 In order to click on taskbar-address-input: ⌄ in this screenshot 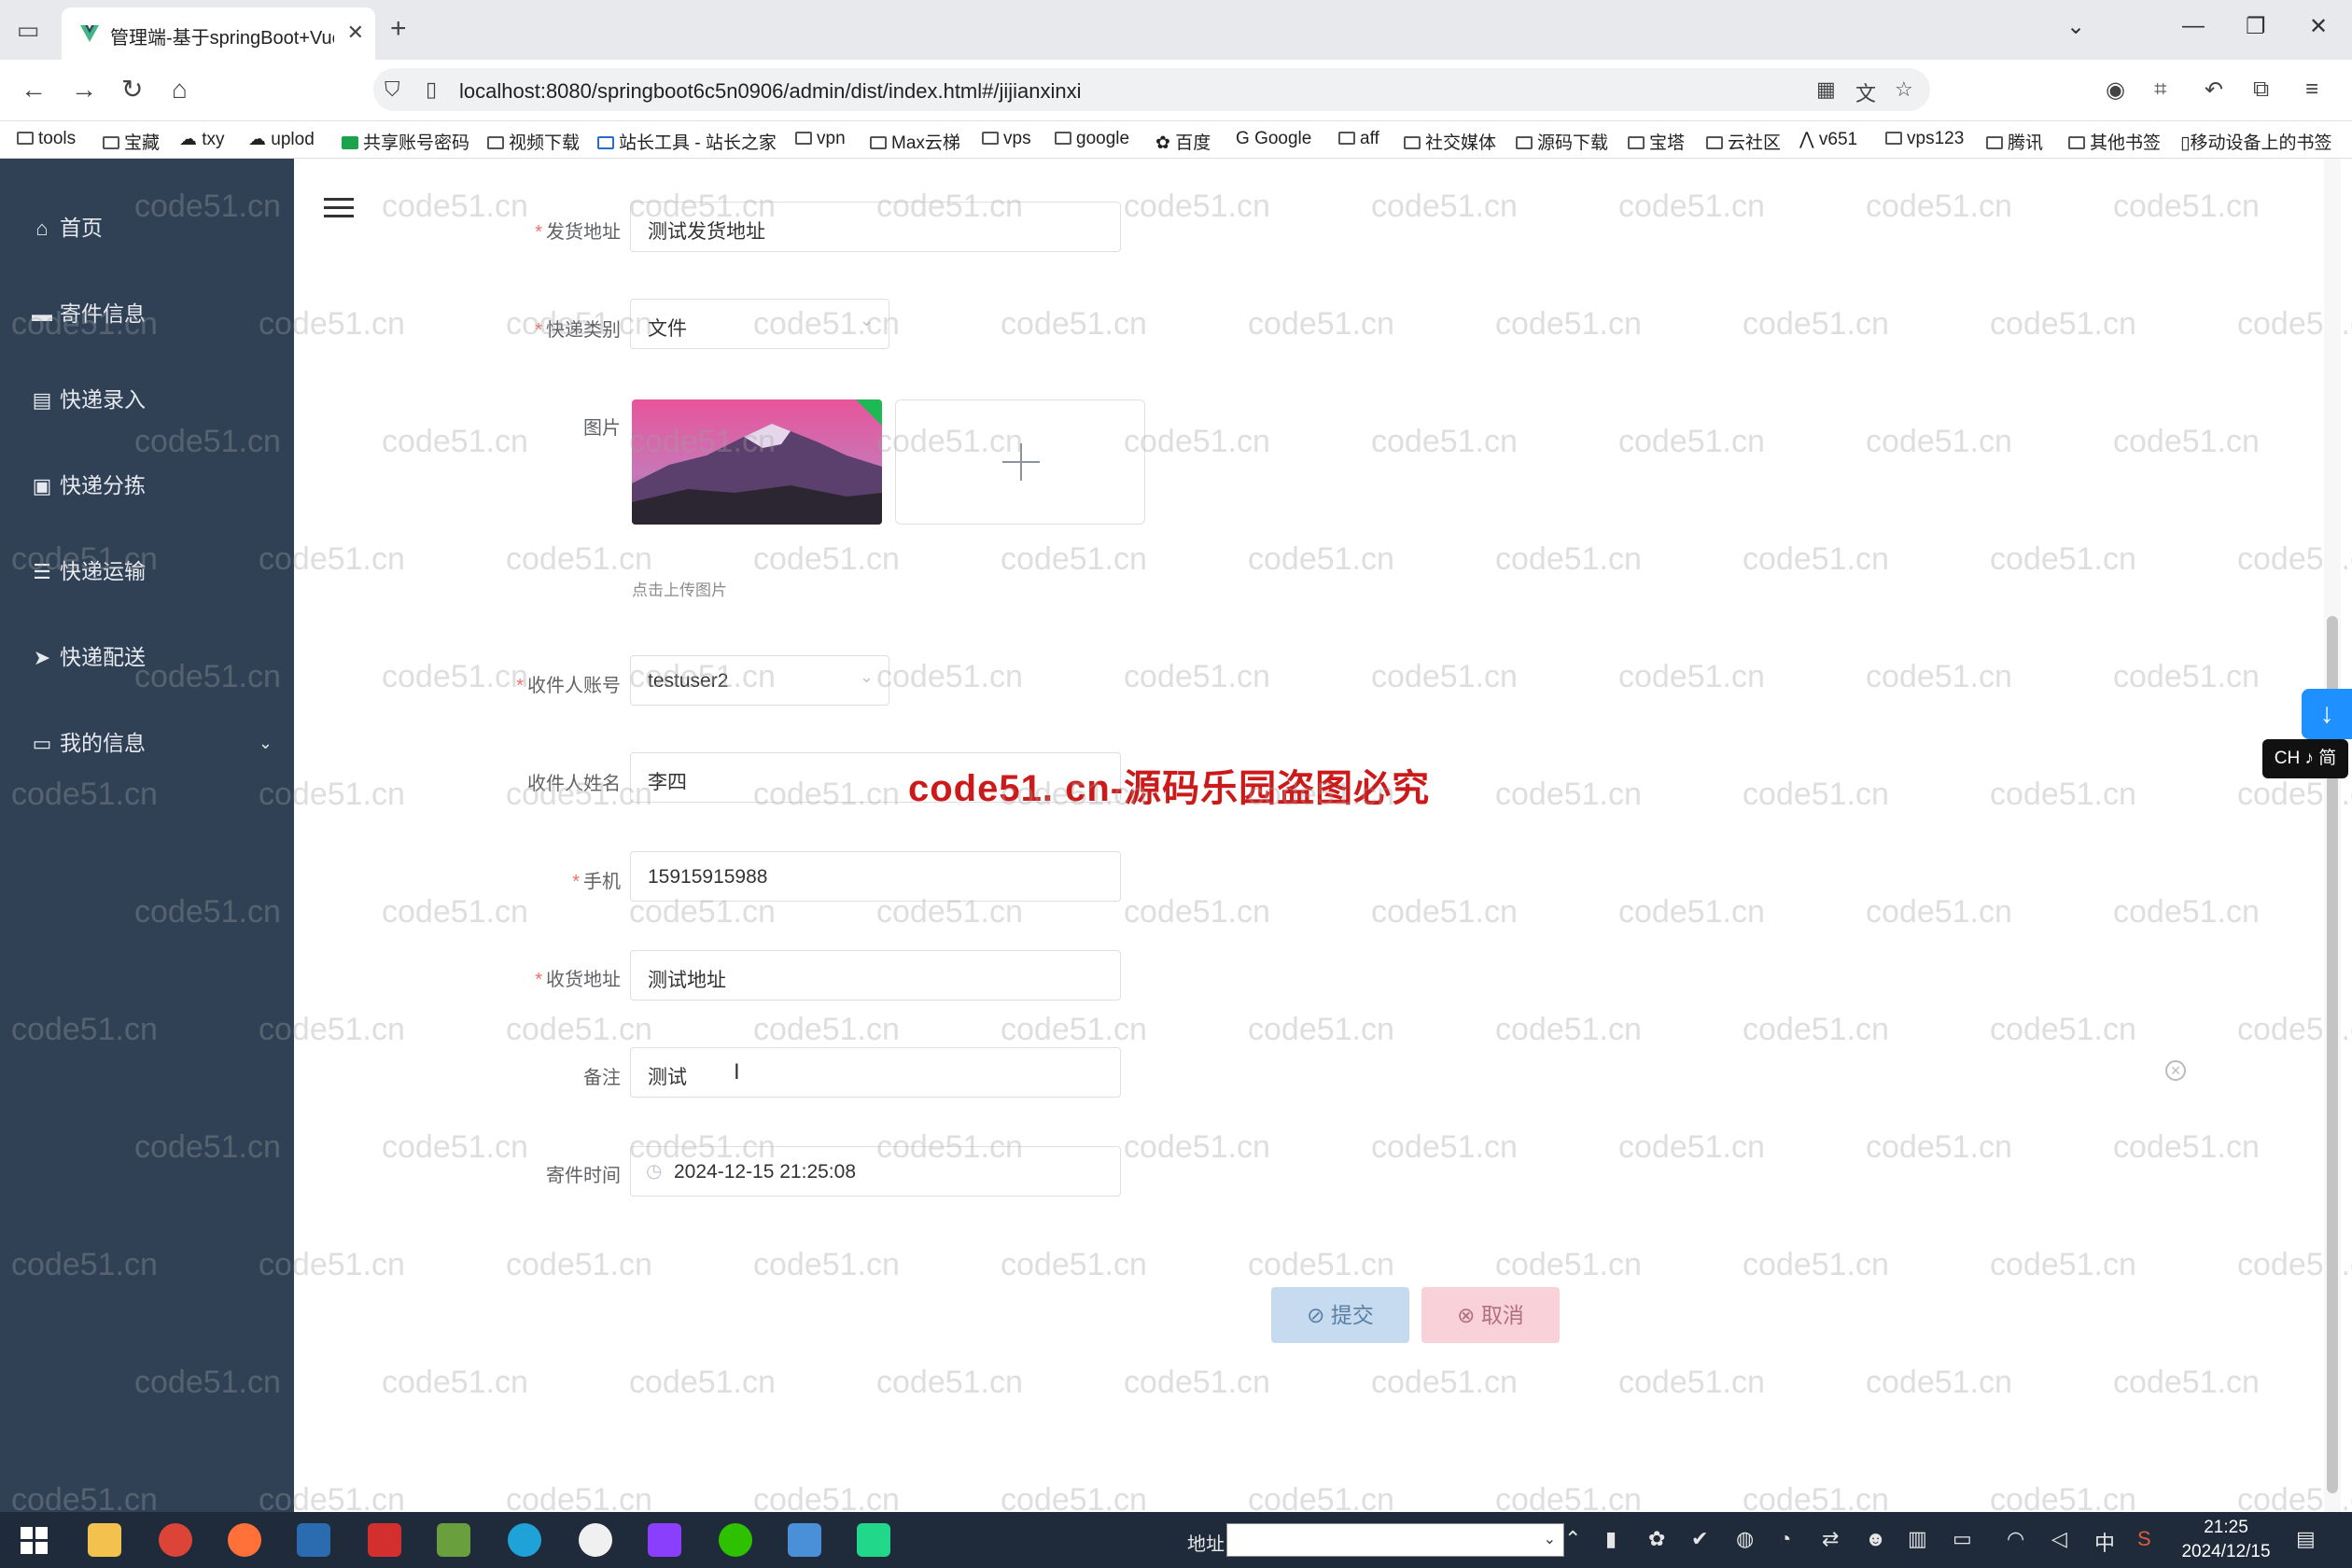, I will do `click(1395, 1540)`.